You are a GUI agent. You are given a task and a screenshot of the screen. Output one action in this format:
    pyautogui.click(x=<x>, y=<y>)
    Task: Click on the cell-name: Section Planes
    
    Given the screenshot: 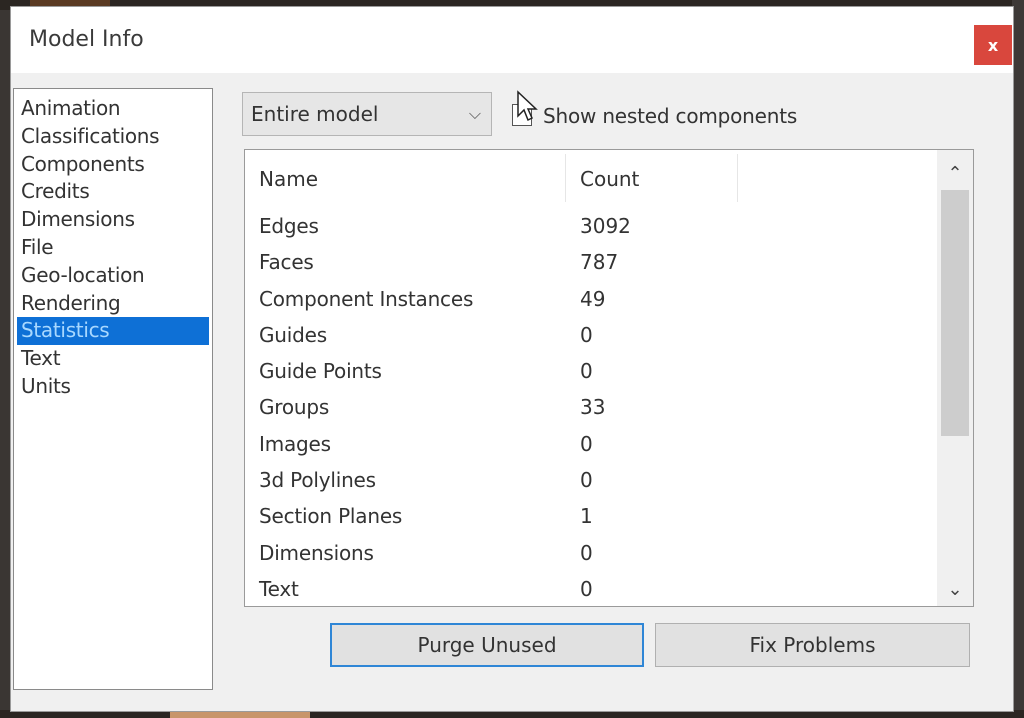 What is the action you would take?
    pyautogui.click(x=331, y=516)
    